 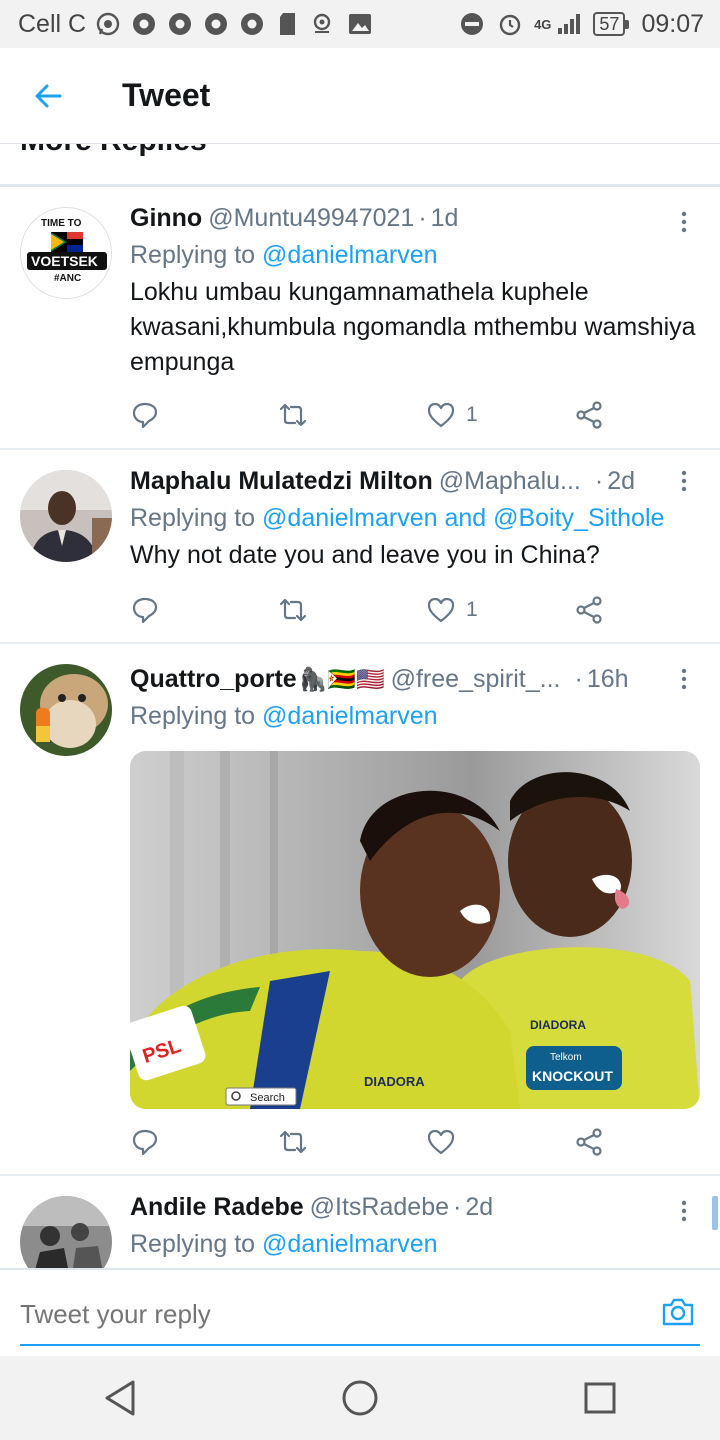 I want to click on triangle-back-icon, so click(x=120, y=1398).